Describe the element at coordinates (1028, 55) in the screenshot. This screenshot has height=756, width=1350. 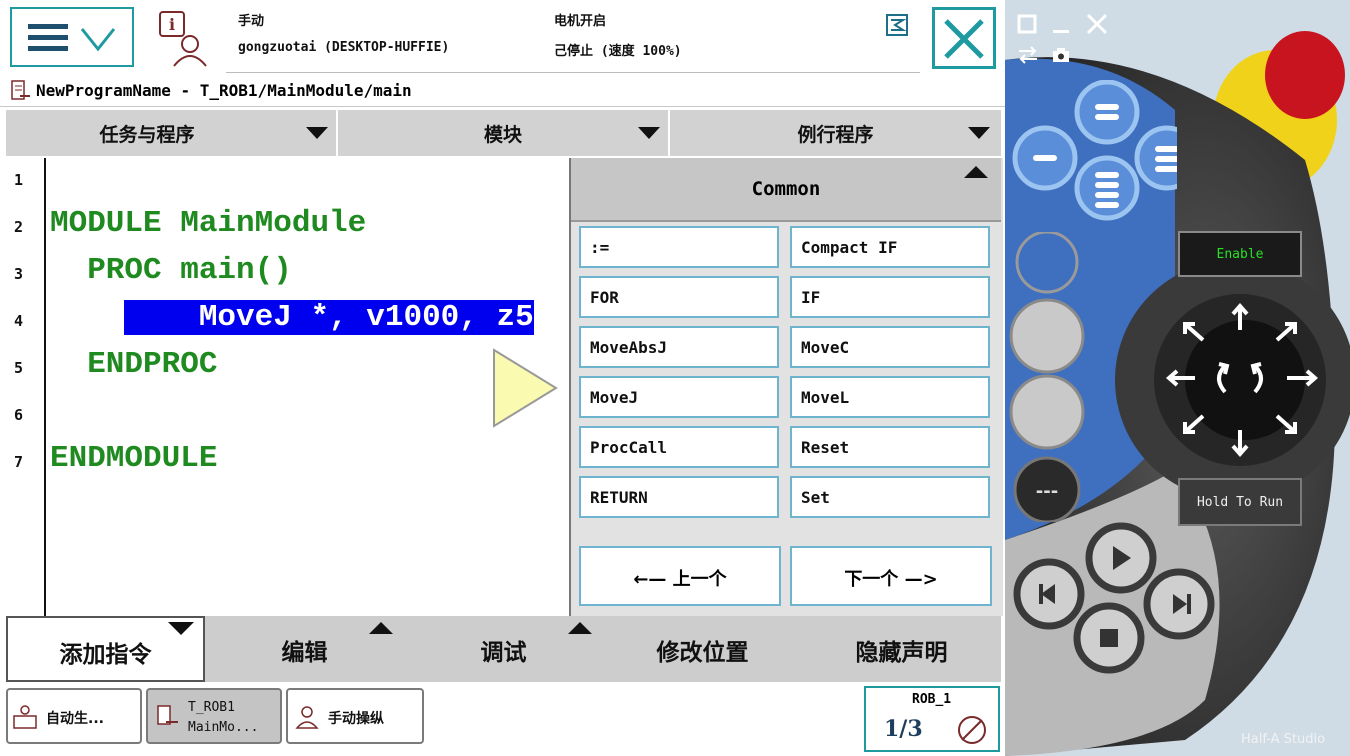
I see `swap-icon` at that location.